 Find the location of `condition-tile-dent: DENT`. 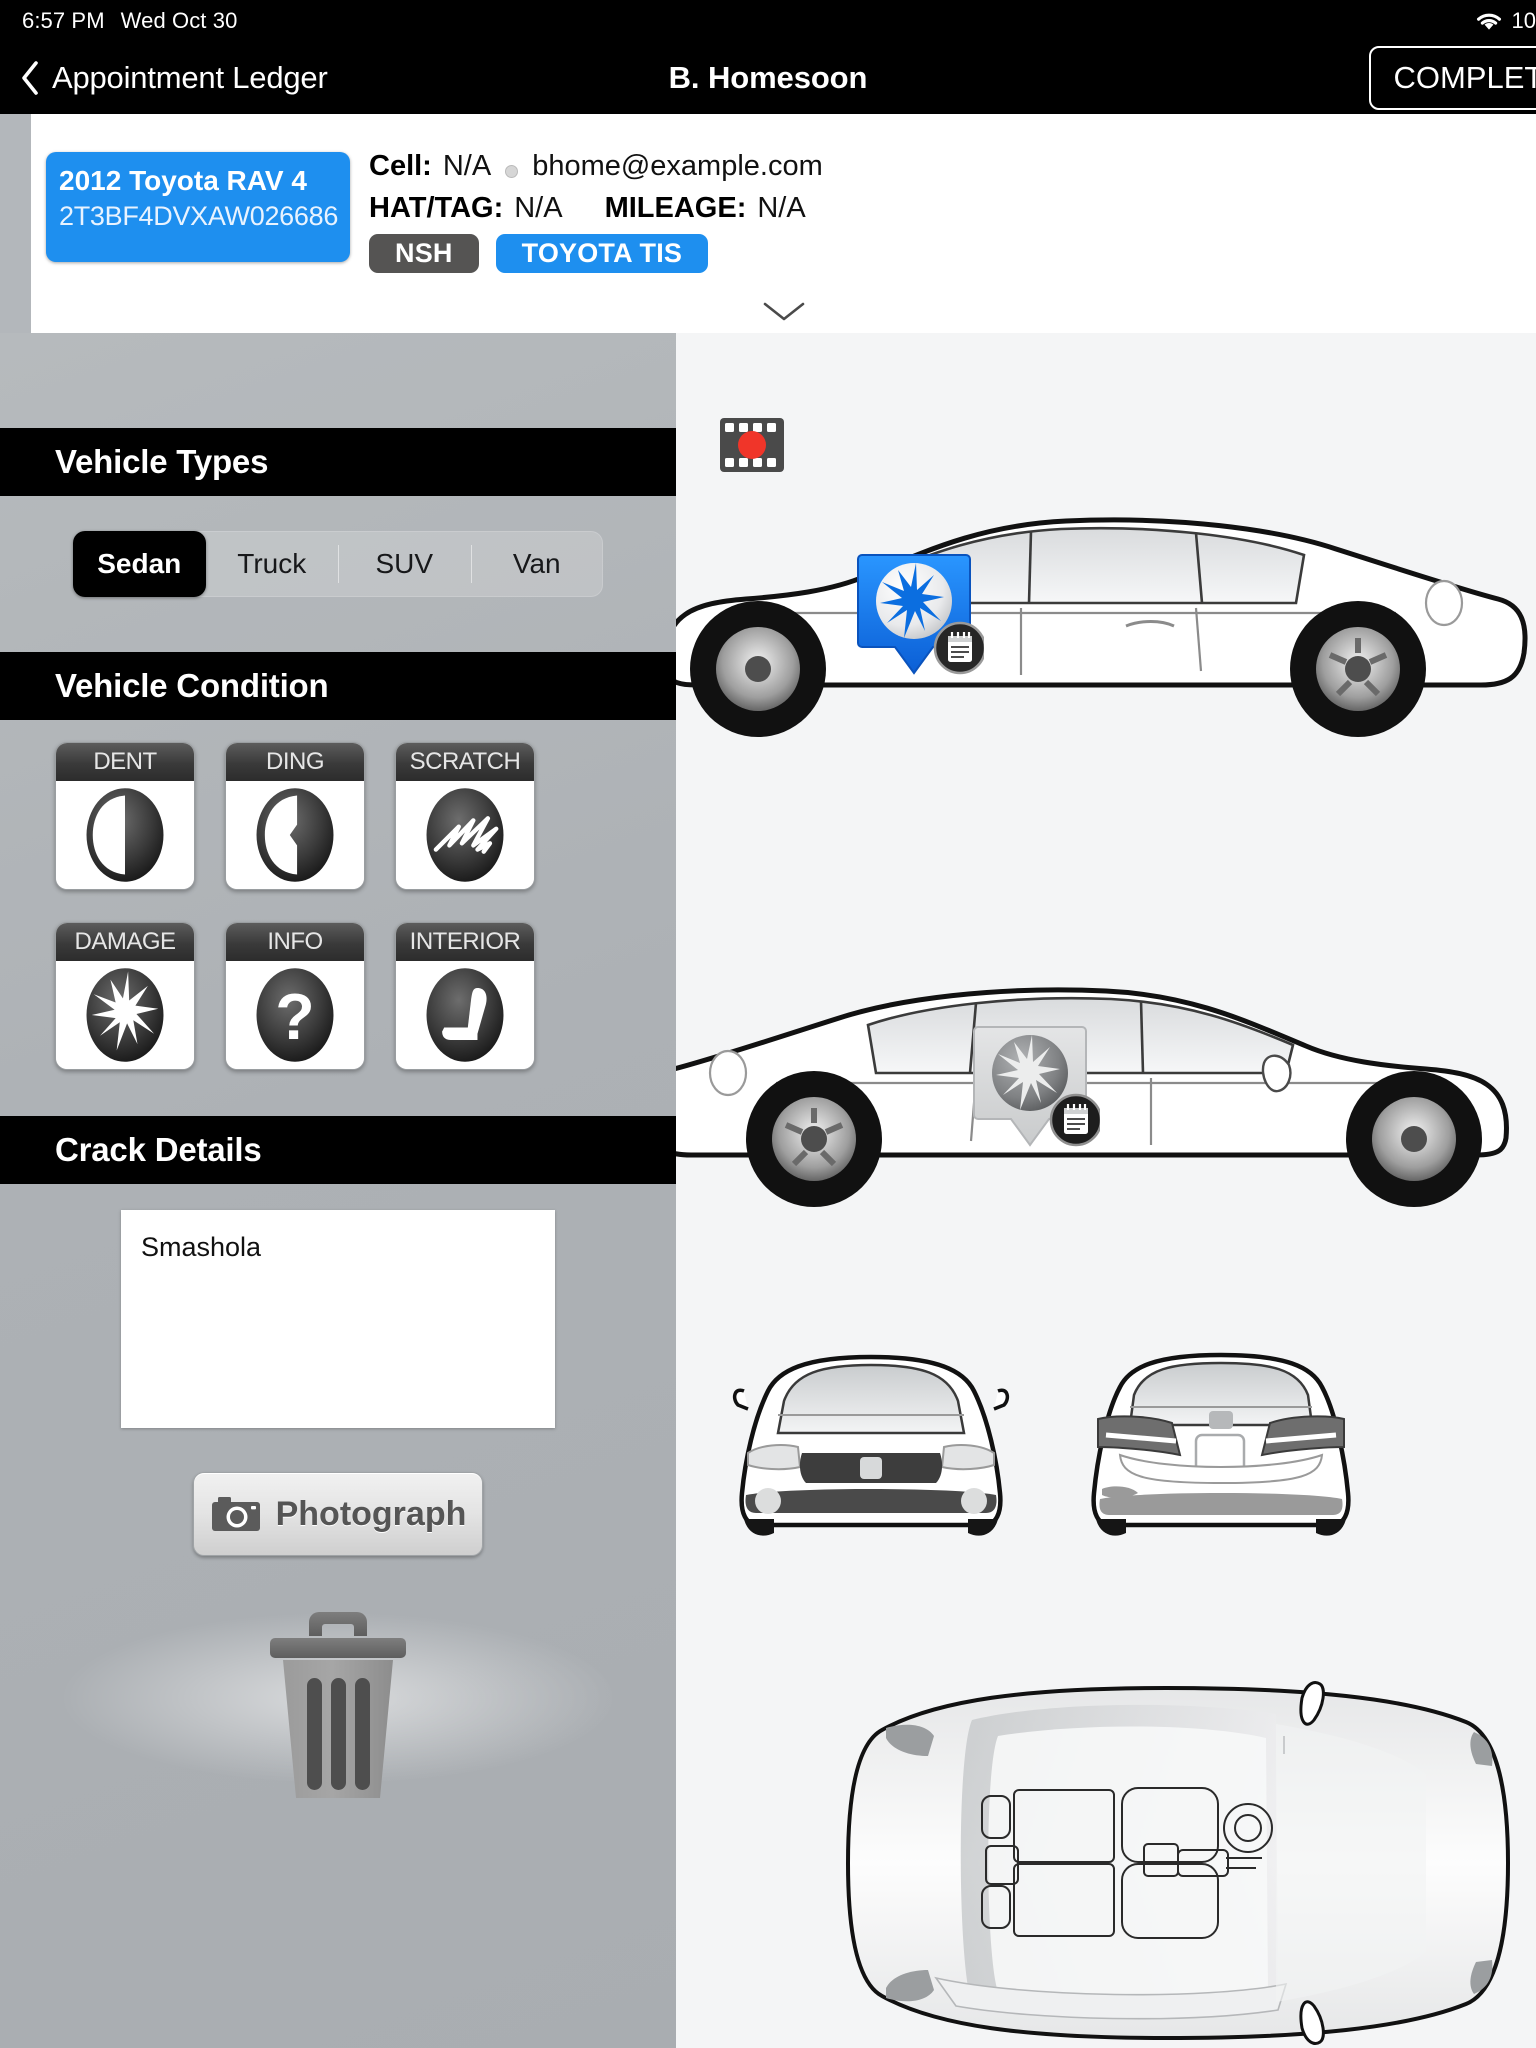

condition-tile-dent: DENT is located at coordinates (125, 816).